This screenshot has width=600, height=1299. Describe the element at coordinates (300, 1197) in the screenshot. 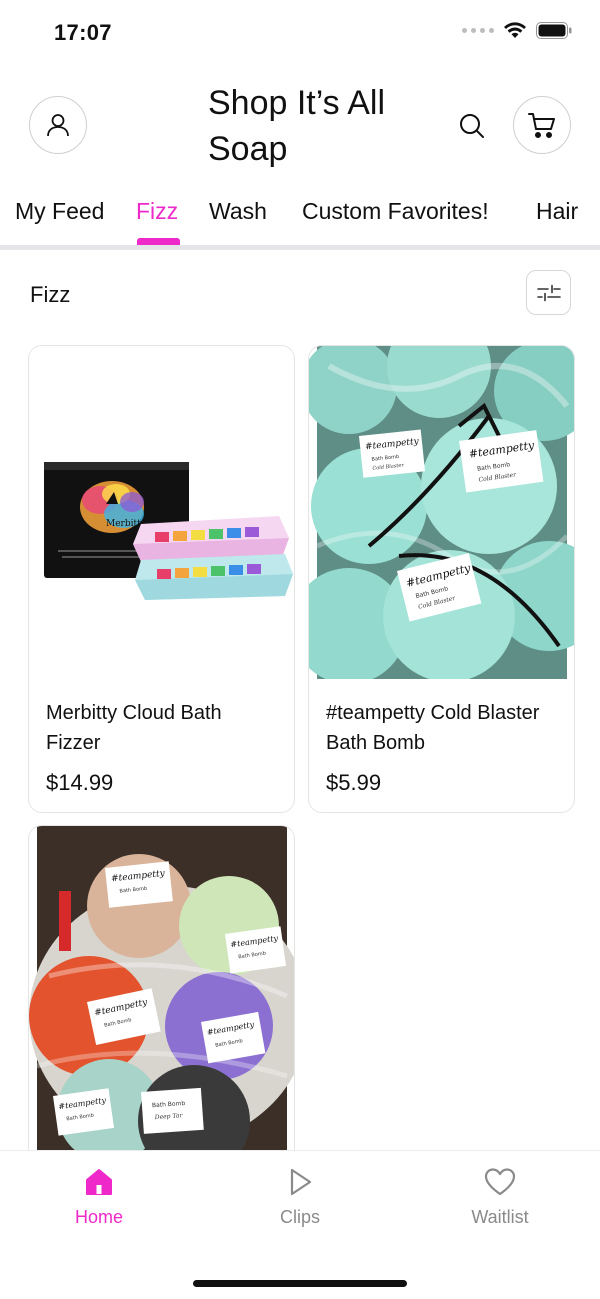

I see `nav-clips: Clips` at that location.